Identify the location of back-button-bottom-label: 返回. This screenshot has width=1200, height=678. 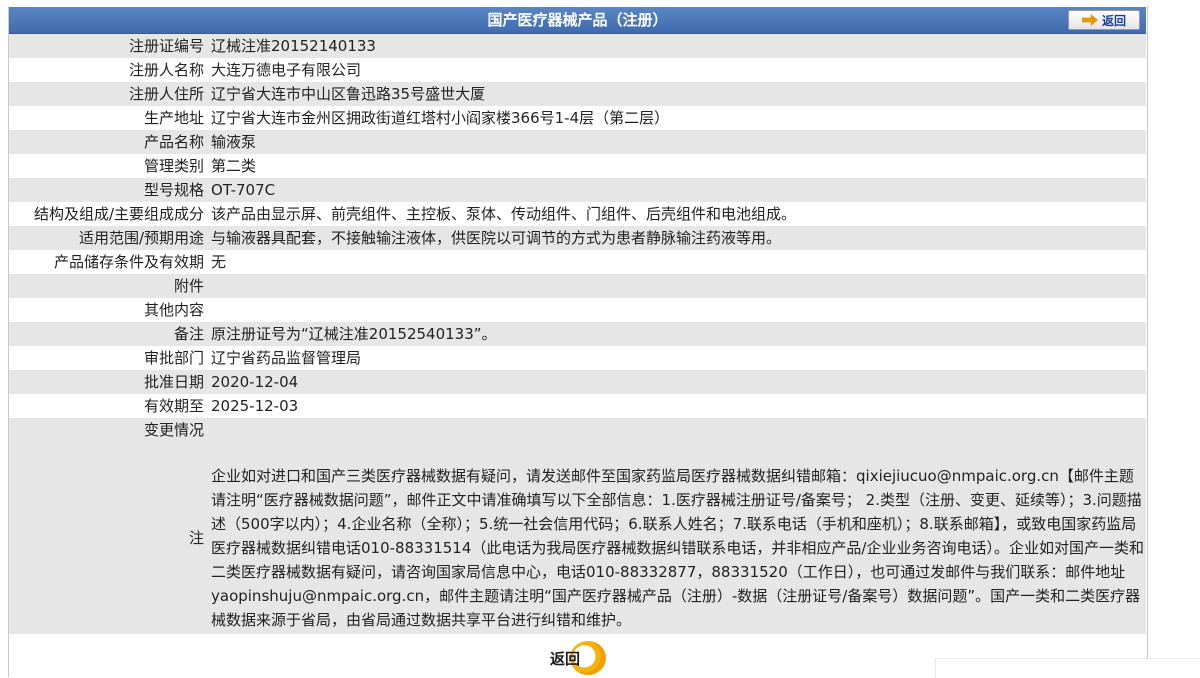
(565, 659).